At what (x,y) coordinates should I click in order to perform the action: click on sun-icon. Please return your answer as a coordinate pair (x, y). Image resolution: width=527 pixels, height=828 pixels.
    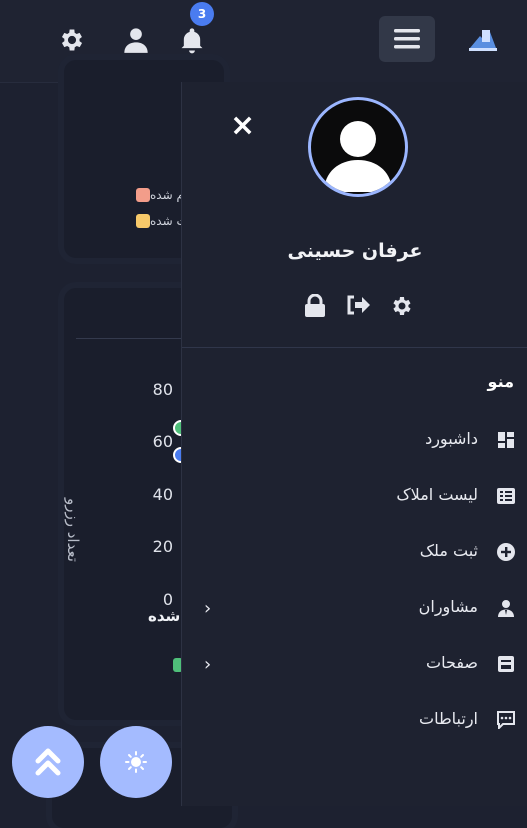
    Looking at the image, I should click on (136, 762).